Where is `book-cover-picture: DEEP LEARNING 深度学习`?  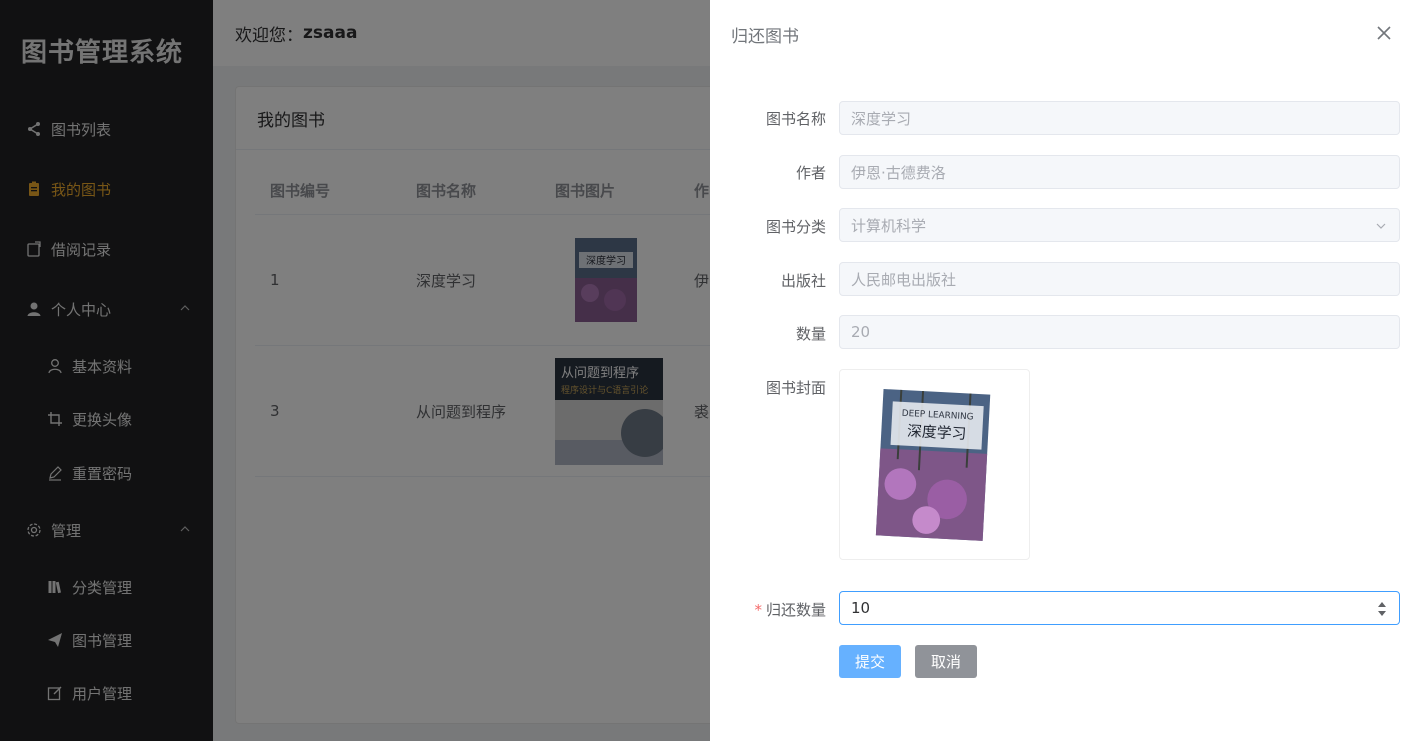
book-cover-picture: DEEP LEARNING 深度学习 is located at coordinates (933, 465).